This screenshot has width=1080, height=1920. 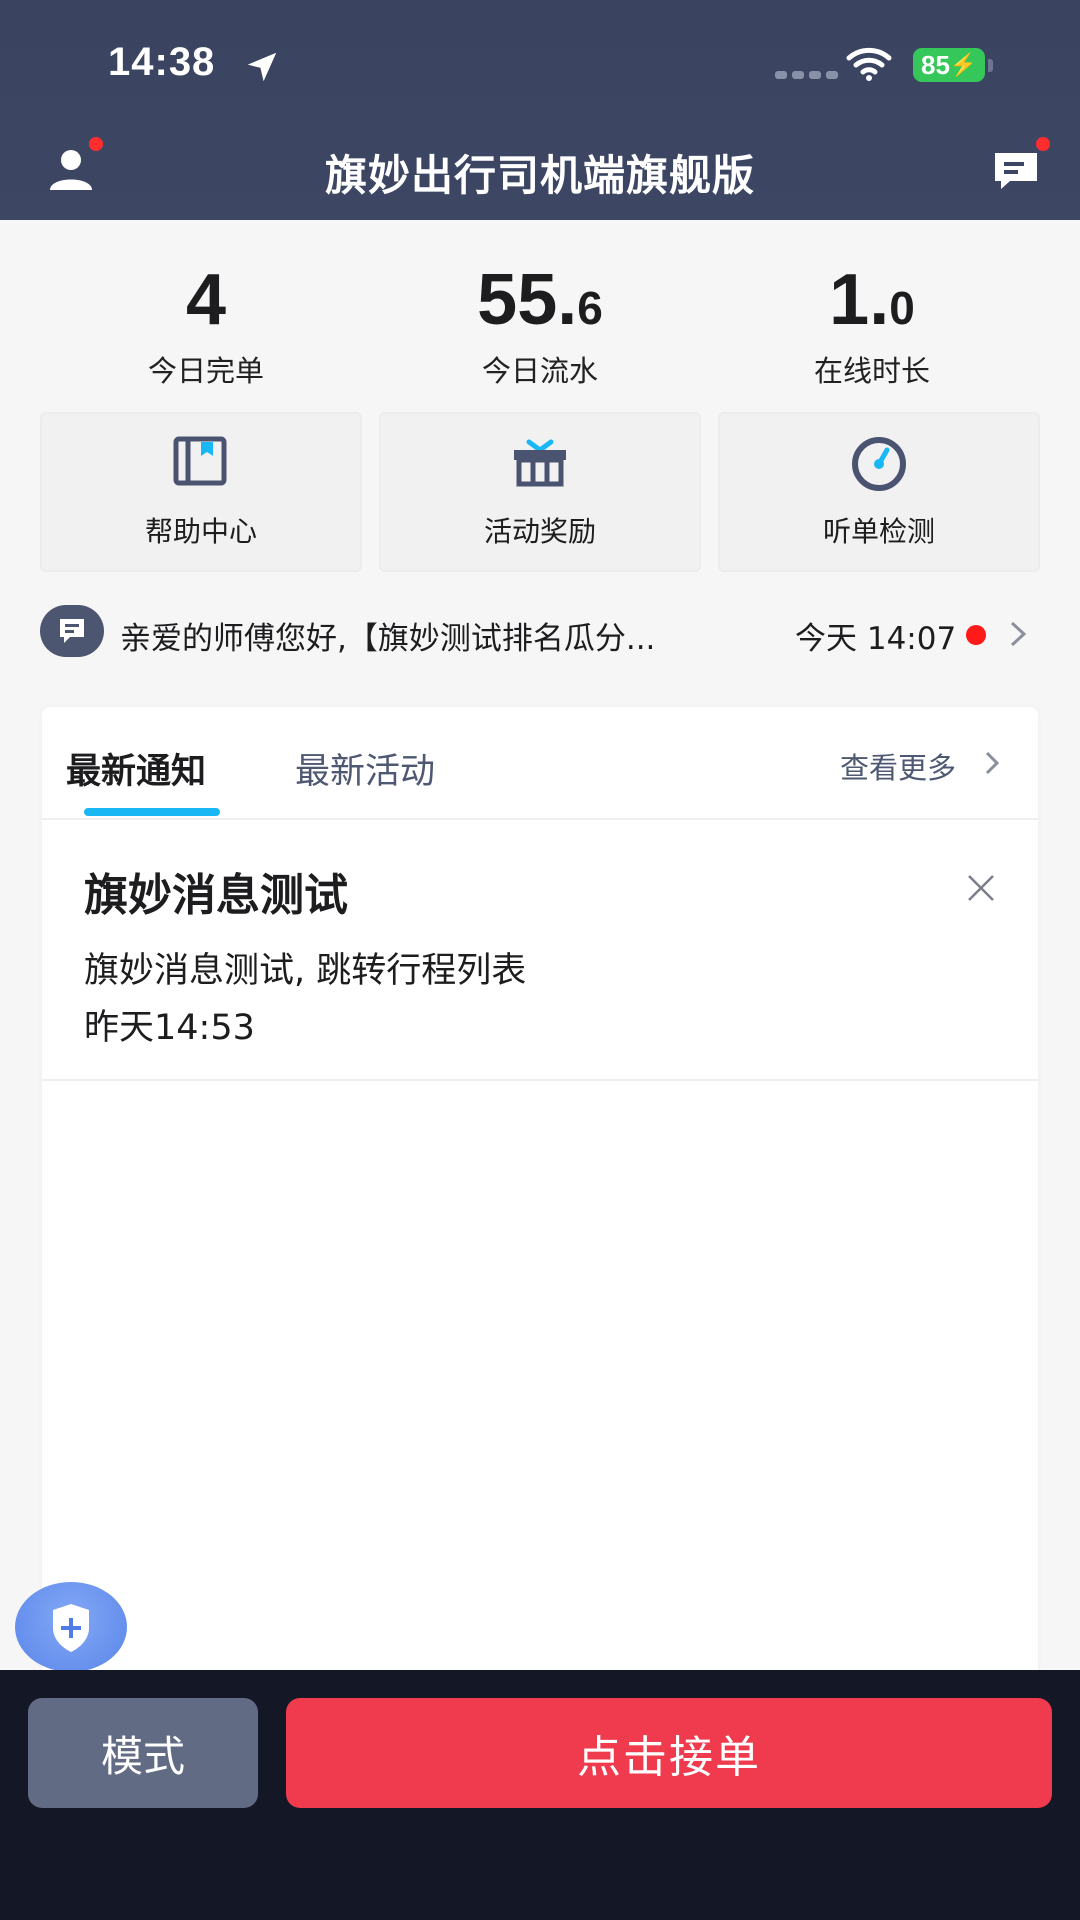 I want to click on order-detection-label: 听单检测, so click(x=878, y=531).